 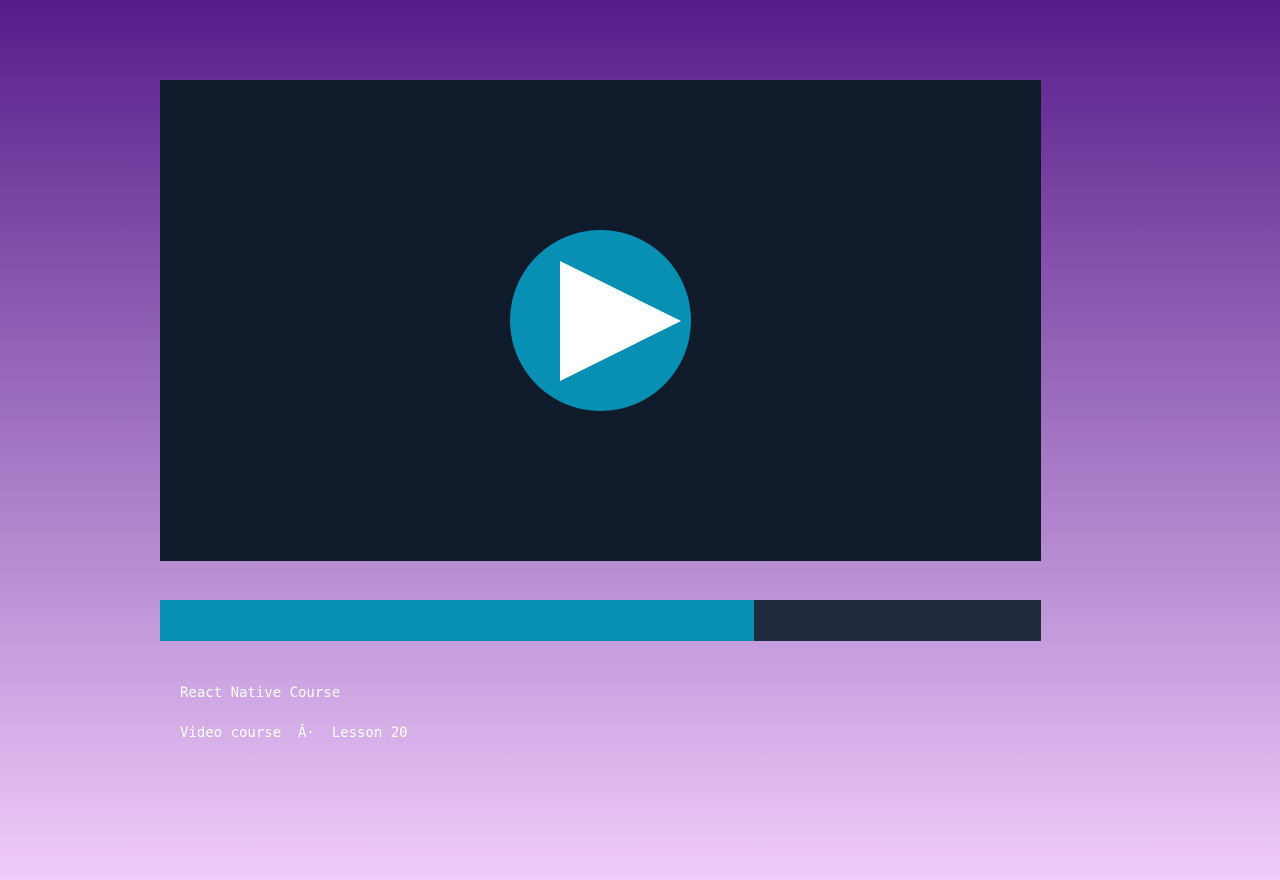 I want to click on course-subtitle: Video course Â· Lesson 20, so click(x=294, y=733).